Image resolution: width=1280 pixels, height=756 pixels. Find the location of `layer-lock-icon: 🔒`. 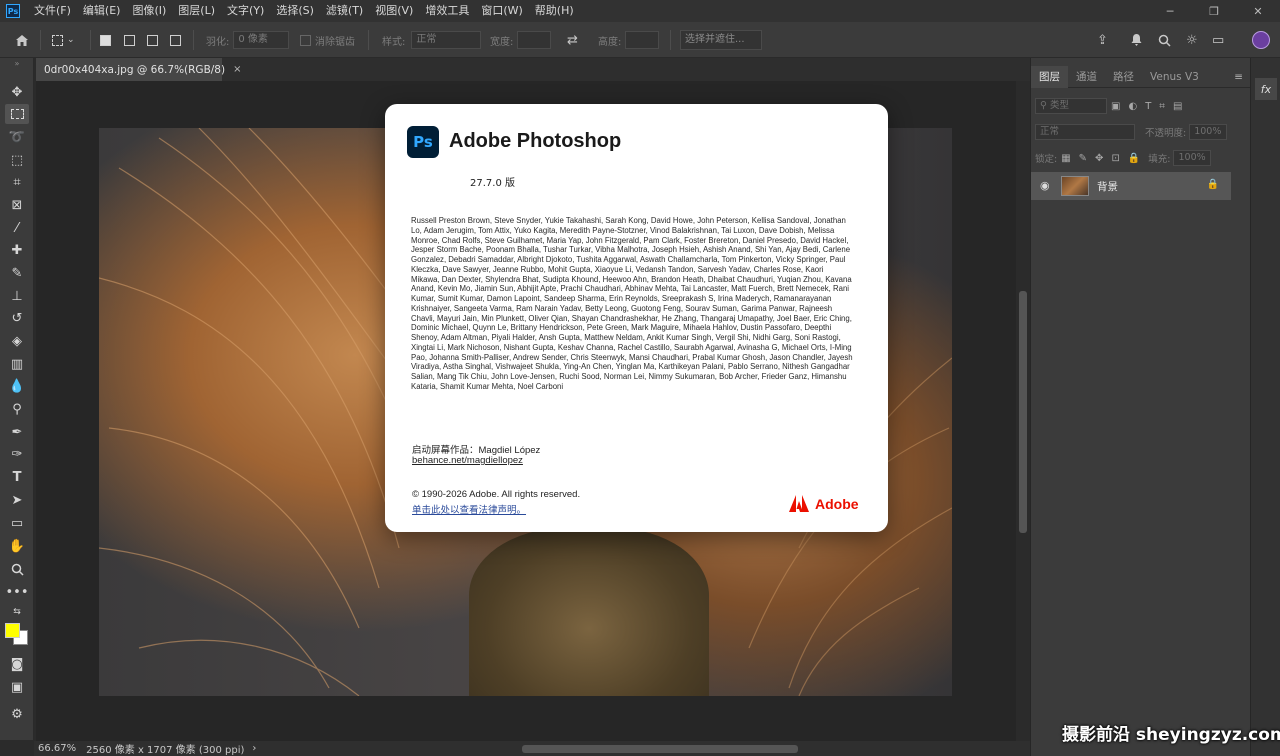

layer-lock-icon: 🔒 is located at coordinates (1212, 184).